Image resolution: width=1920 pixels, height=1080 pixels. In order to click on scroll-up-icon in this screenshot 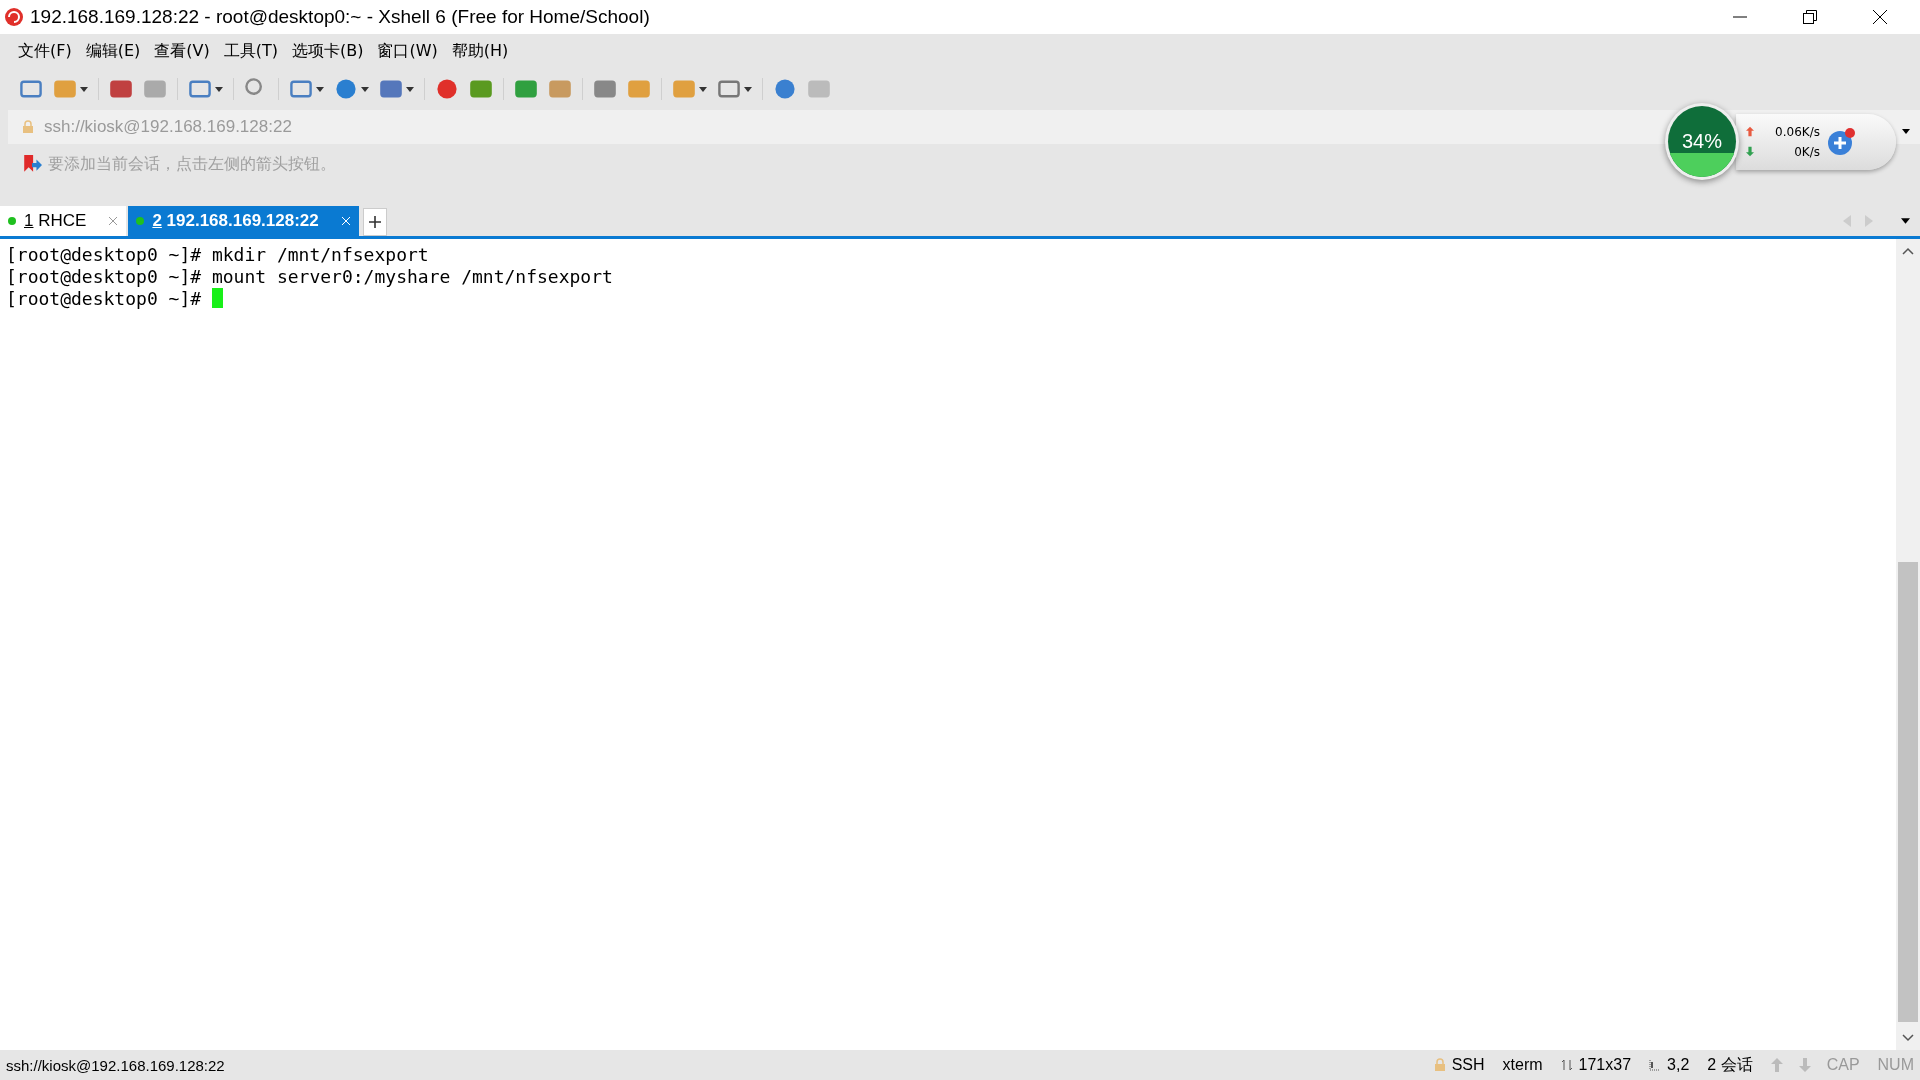, I will do `click(1908, 251)`.